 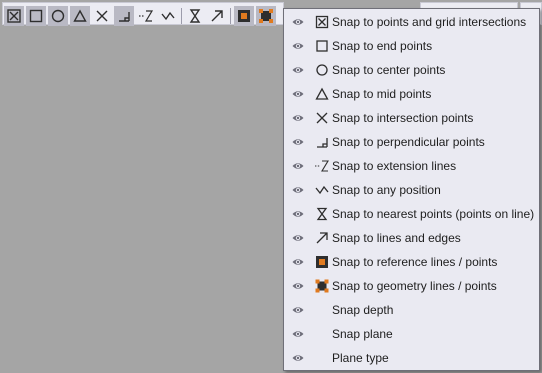 I want to click on snap-menu-item-label: Snap depth, so click(x=363, y=310).